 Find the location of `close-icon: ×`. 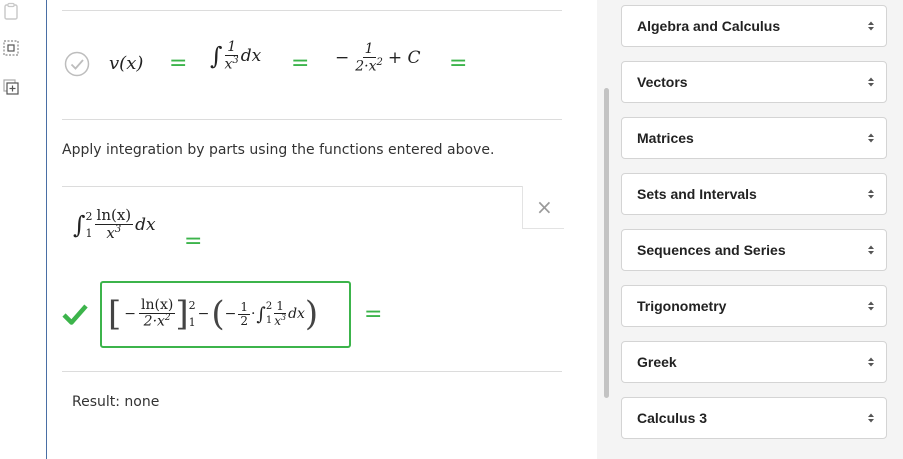

close-icon: × is located at coordinates (544, 207).